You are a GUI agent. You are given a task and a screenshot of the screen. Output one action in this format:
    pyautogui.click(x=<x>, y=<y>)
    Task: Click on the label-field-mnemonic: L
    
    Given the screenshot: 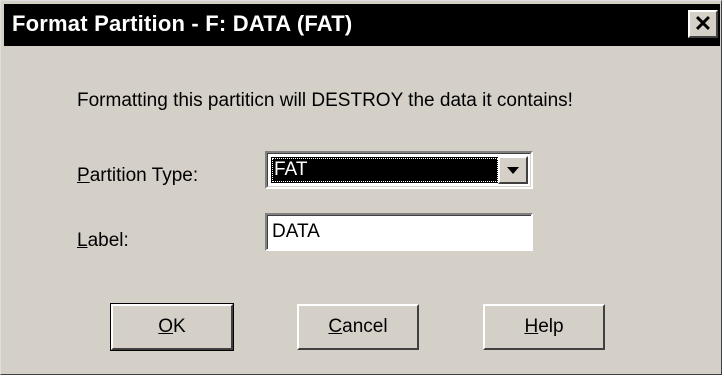 What is the action you would take?
    pyautogui.click(x=82, y=240)
    